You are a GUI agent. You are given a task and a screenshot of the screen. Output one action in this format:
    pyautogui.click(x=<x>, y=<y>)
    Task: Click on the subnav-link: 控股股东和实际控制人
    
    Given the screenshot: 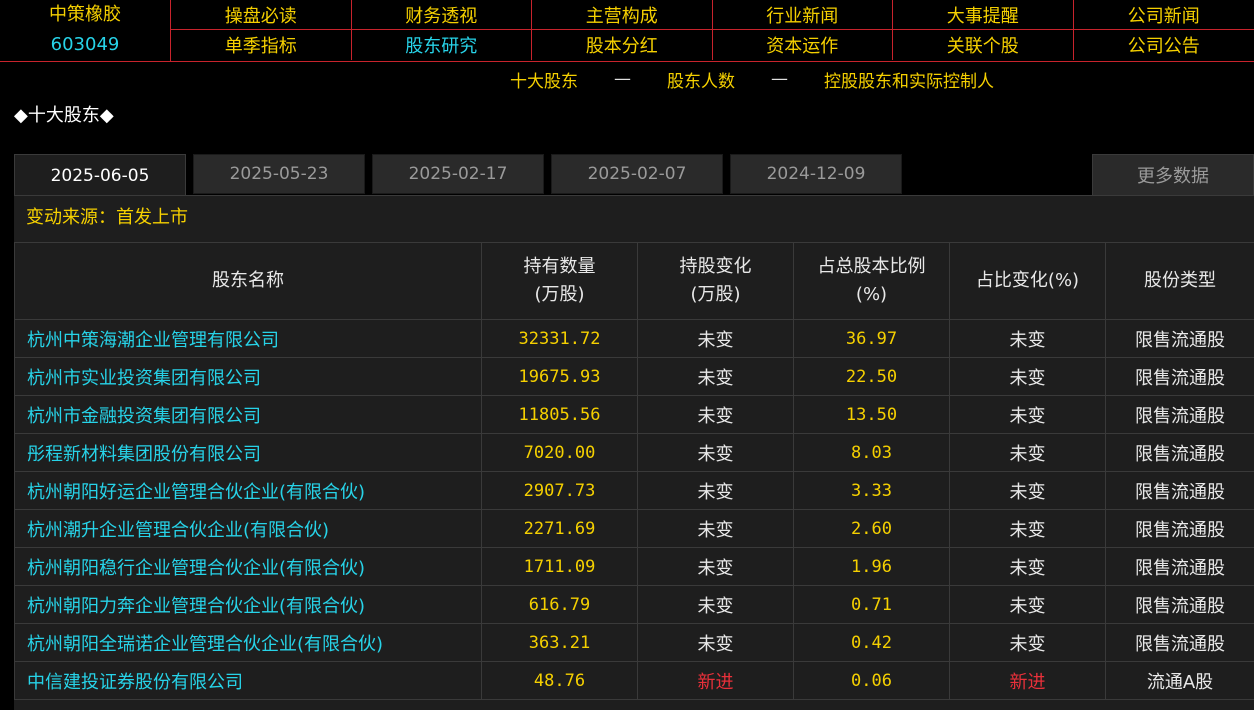 What is the action you would take?
    pyautogui.click(x=909, y=79)
    